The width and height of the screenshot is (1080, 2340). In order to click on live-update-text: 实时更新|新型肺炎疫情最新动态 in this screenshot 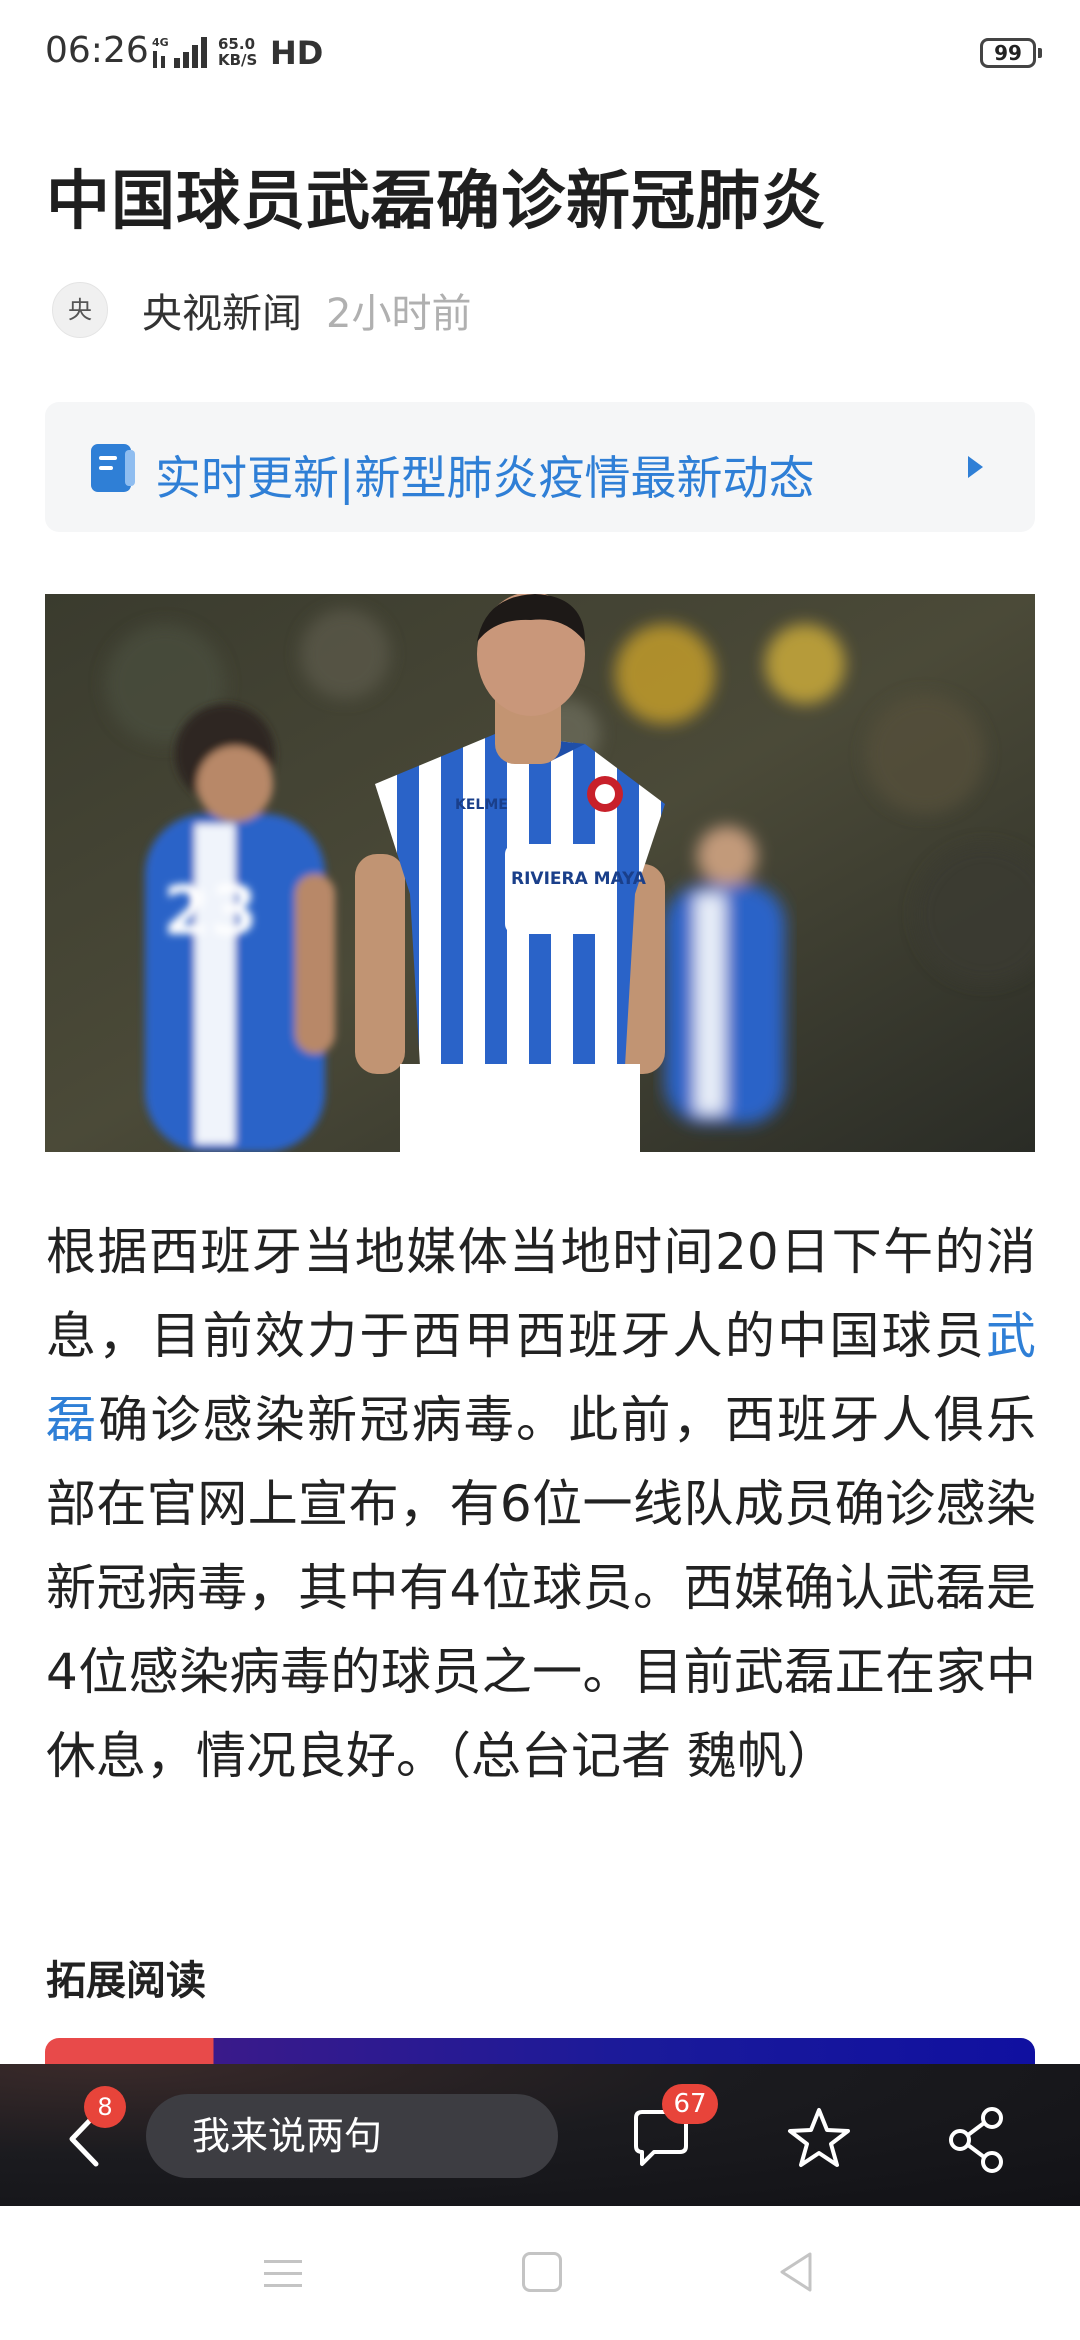, I will do `click(485, 478)`.